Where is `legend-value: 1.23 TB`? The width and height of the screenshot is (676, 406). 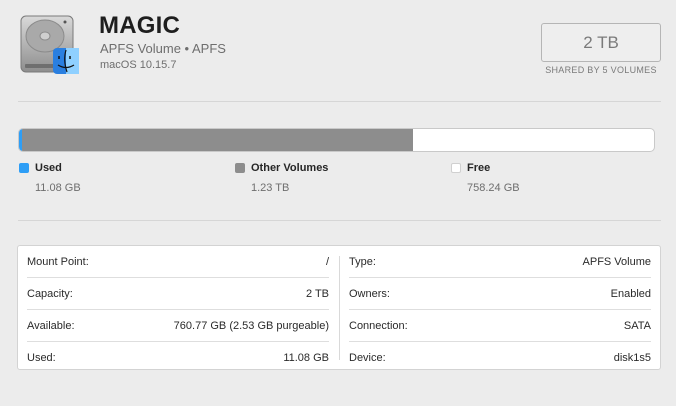 legend-value: 1.23 TB is located at coordinates (270, 188).